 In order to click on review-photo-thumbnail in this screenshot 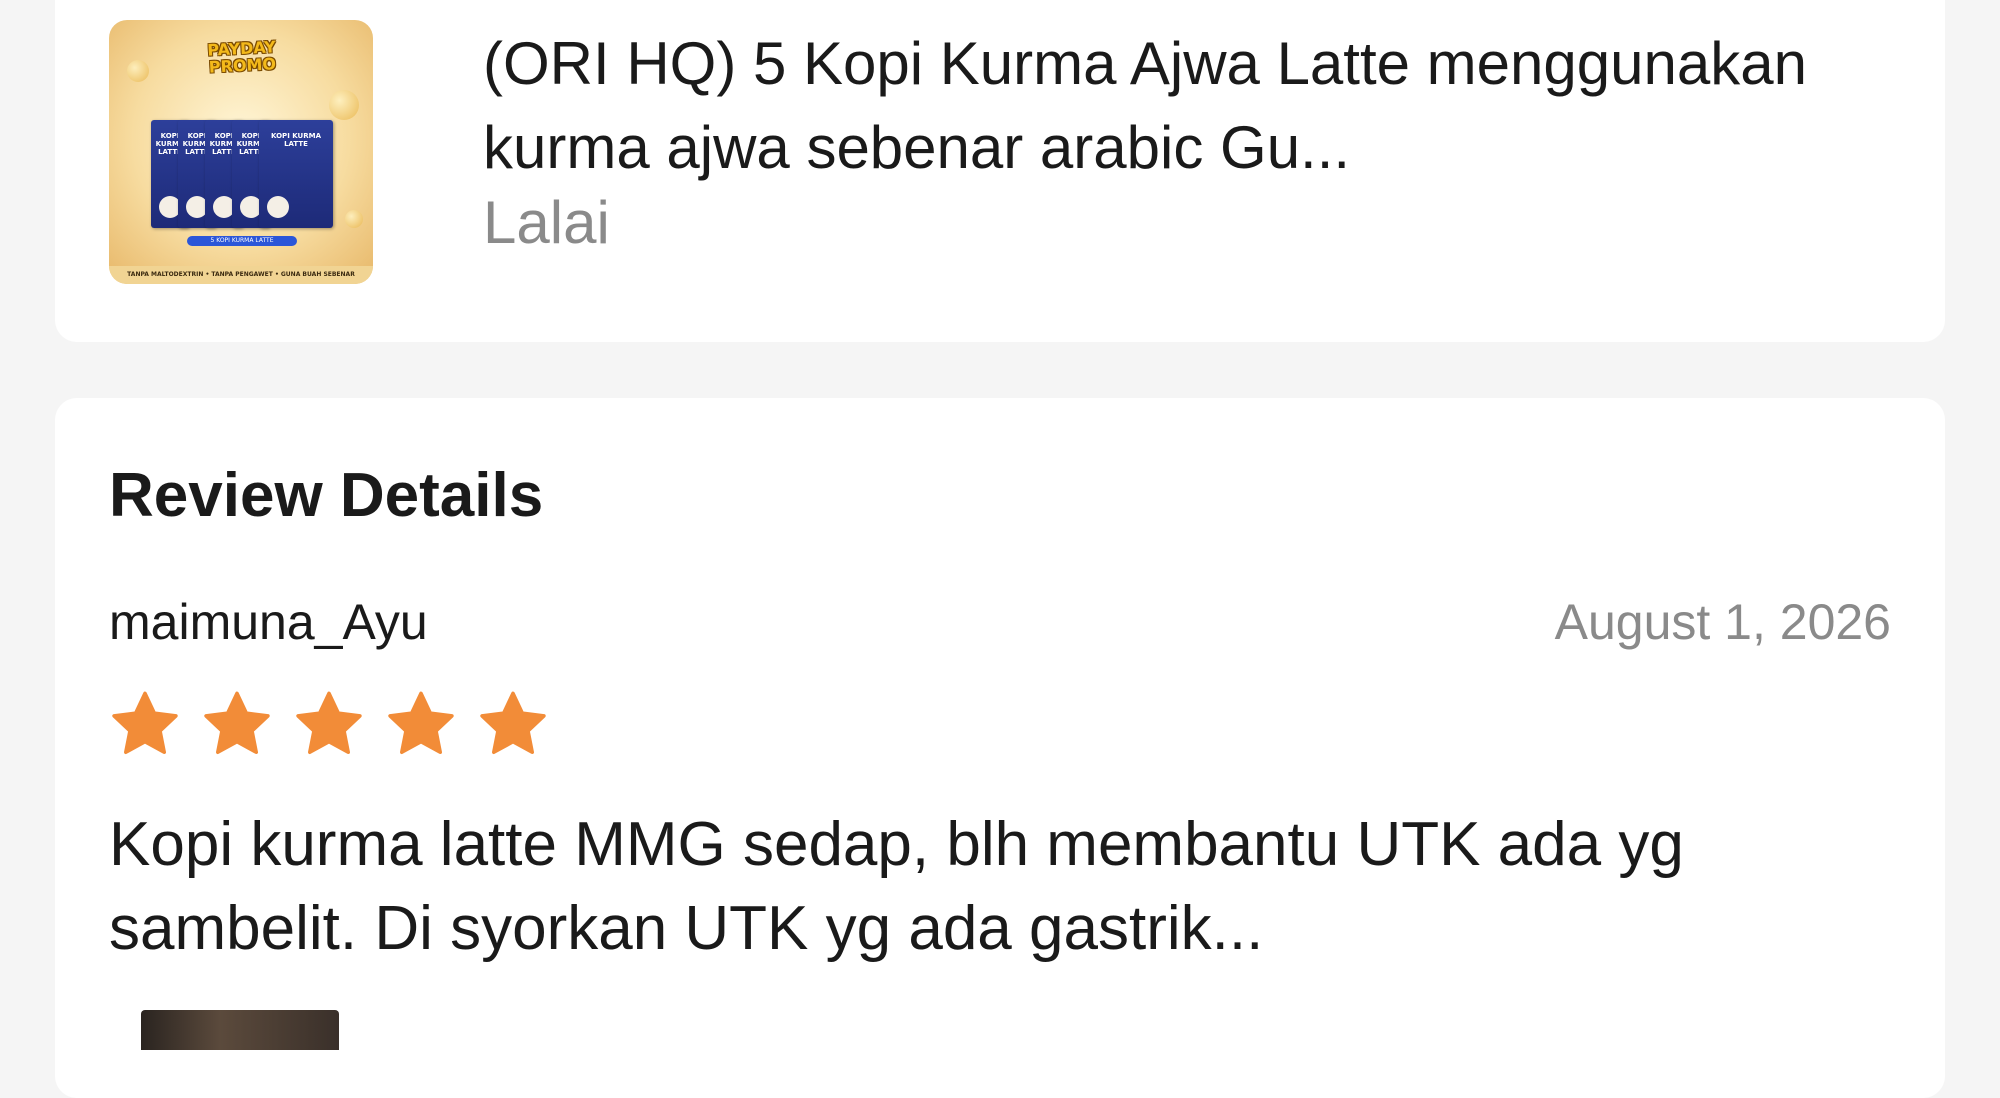, I will do `click(240, 1030)`.